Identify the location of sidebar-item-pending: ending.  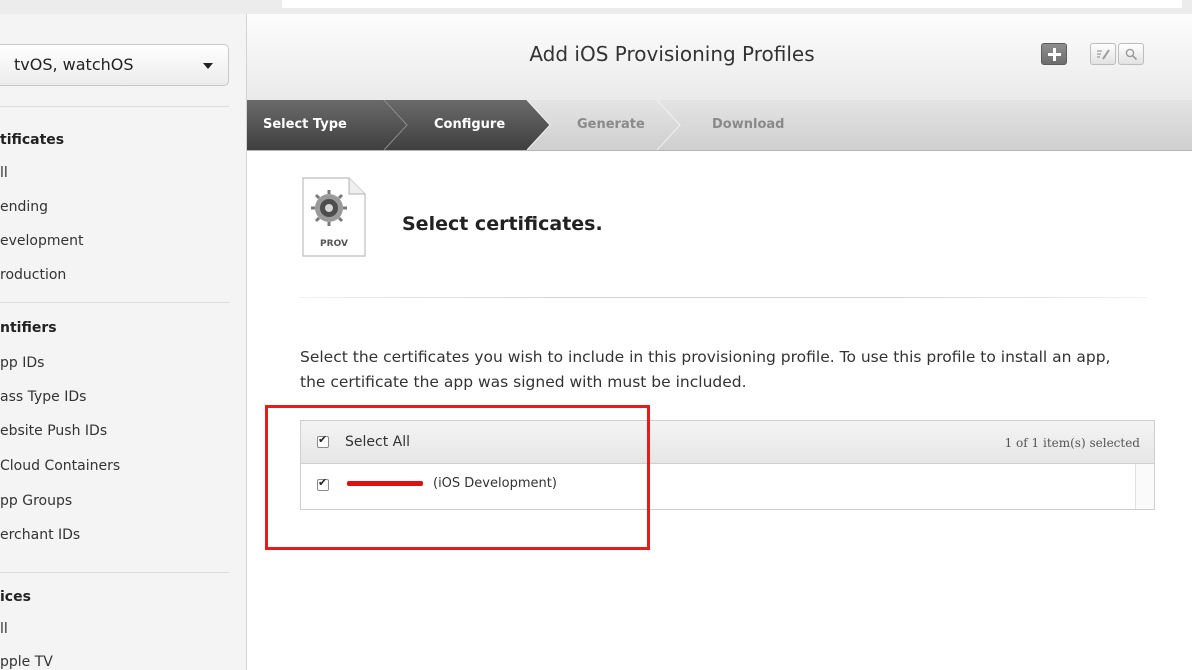
(24, 207).